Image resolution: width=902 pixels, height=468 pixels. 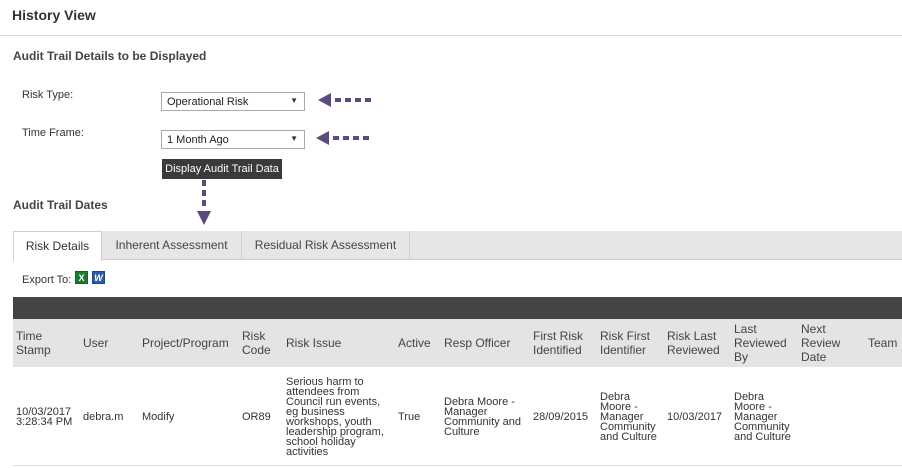 What do you see at coordinates (204, 202) in the screenshot?
I see `arrow-down-icon` at bounding box center [204, 202].